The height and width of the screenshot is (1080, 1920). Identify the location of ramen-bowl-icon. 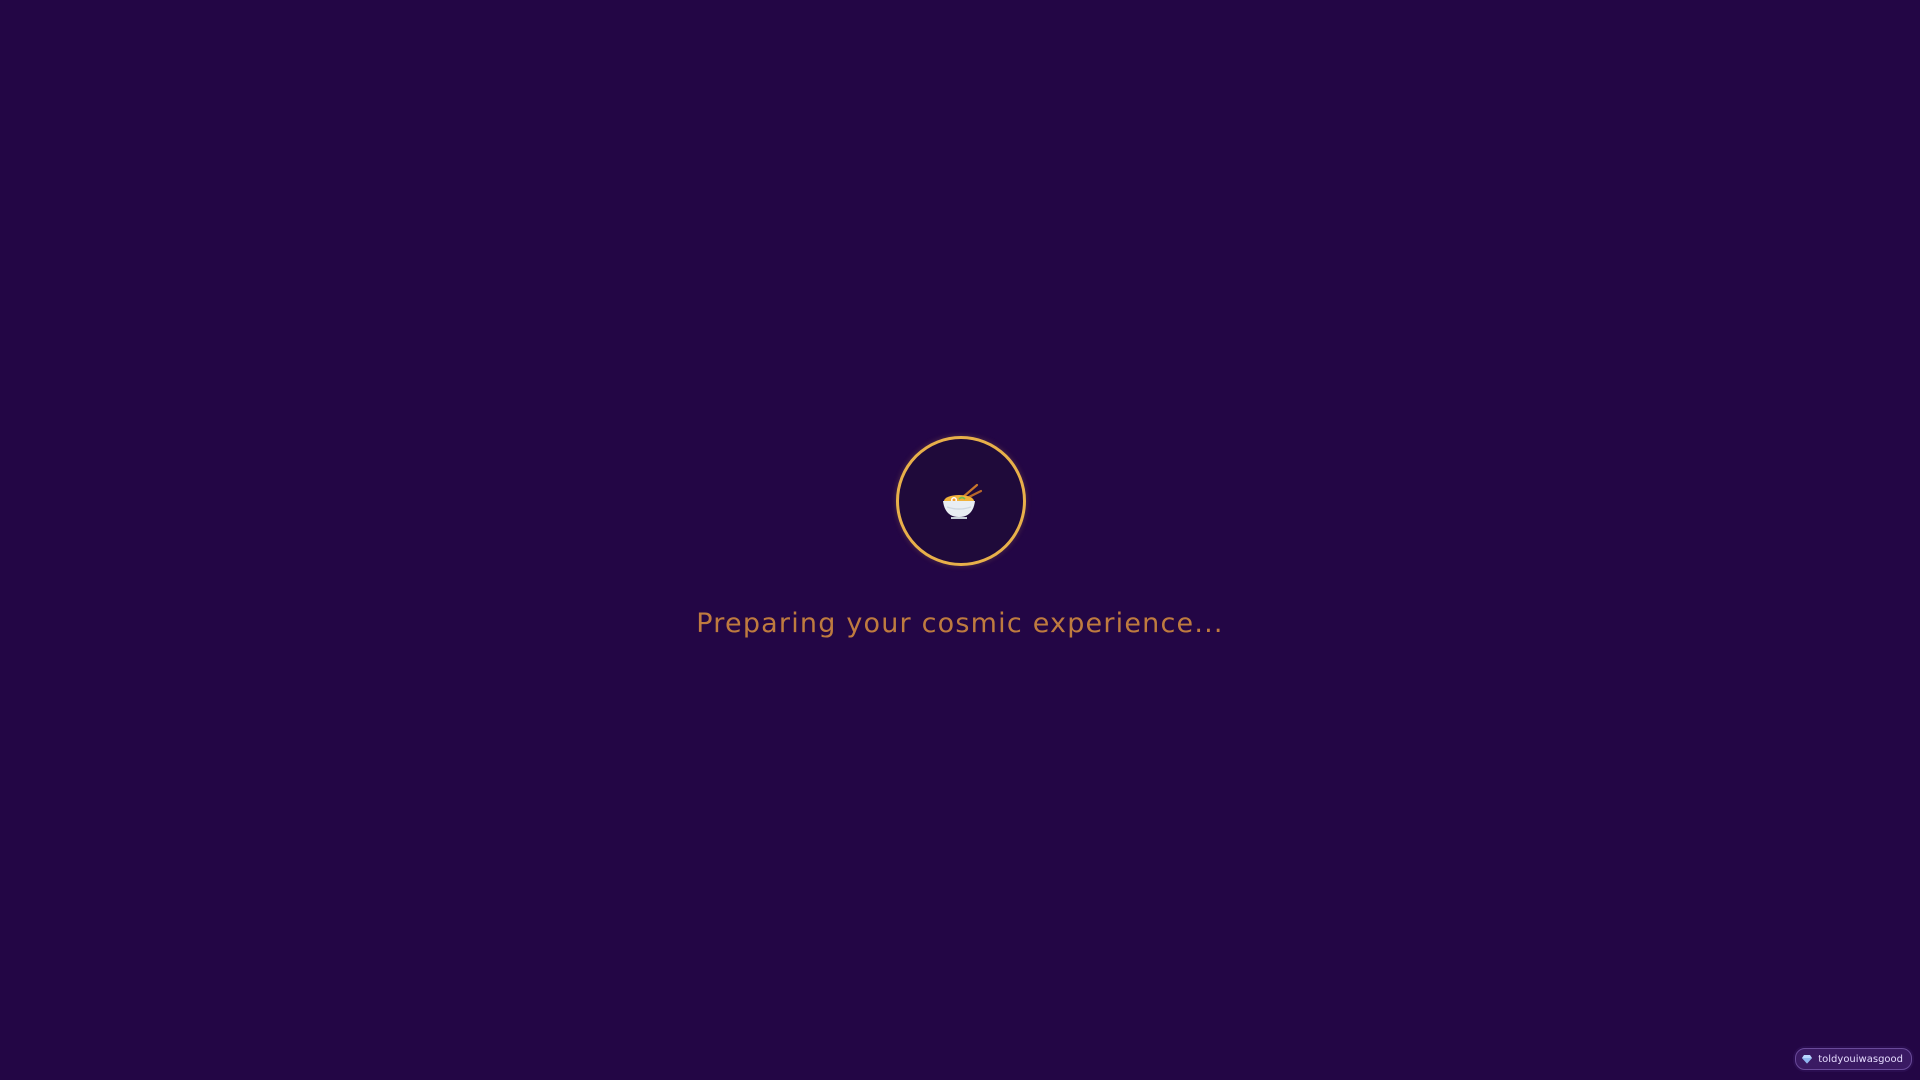
(963, 501).